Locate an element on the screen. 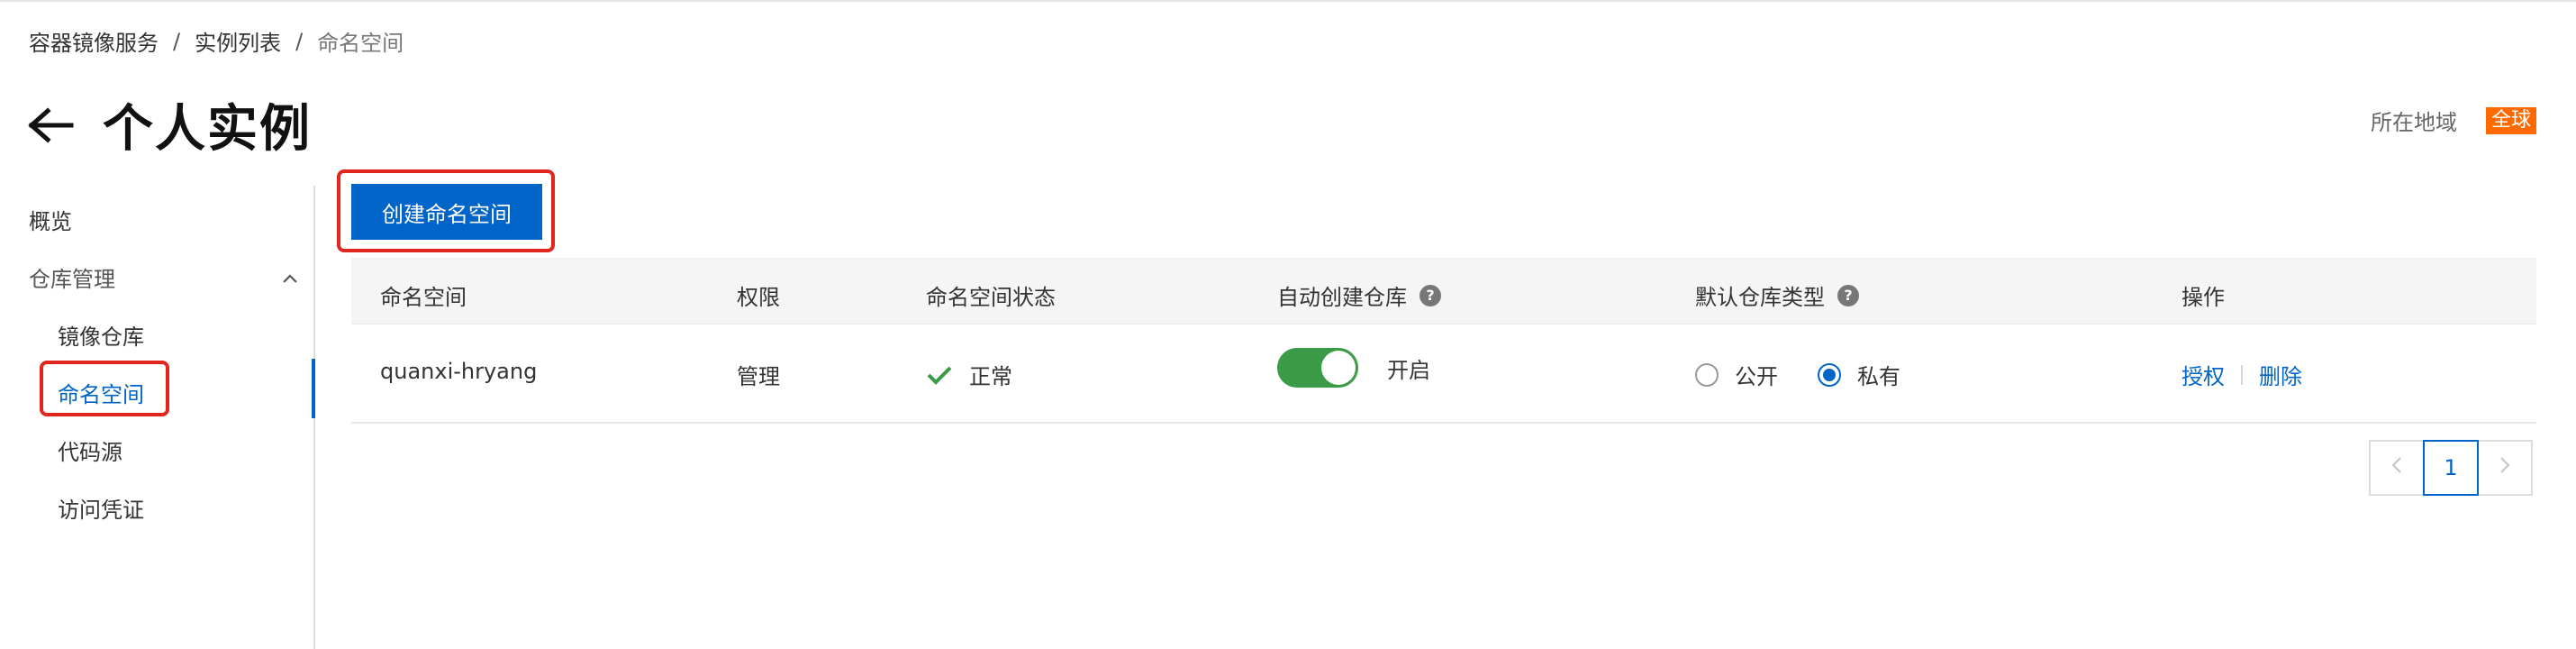 This screenshot has width=2576, height=649. radio-public-label: 公开 is located at coordinates (1757, 374).